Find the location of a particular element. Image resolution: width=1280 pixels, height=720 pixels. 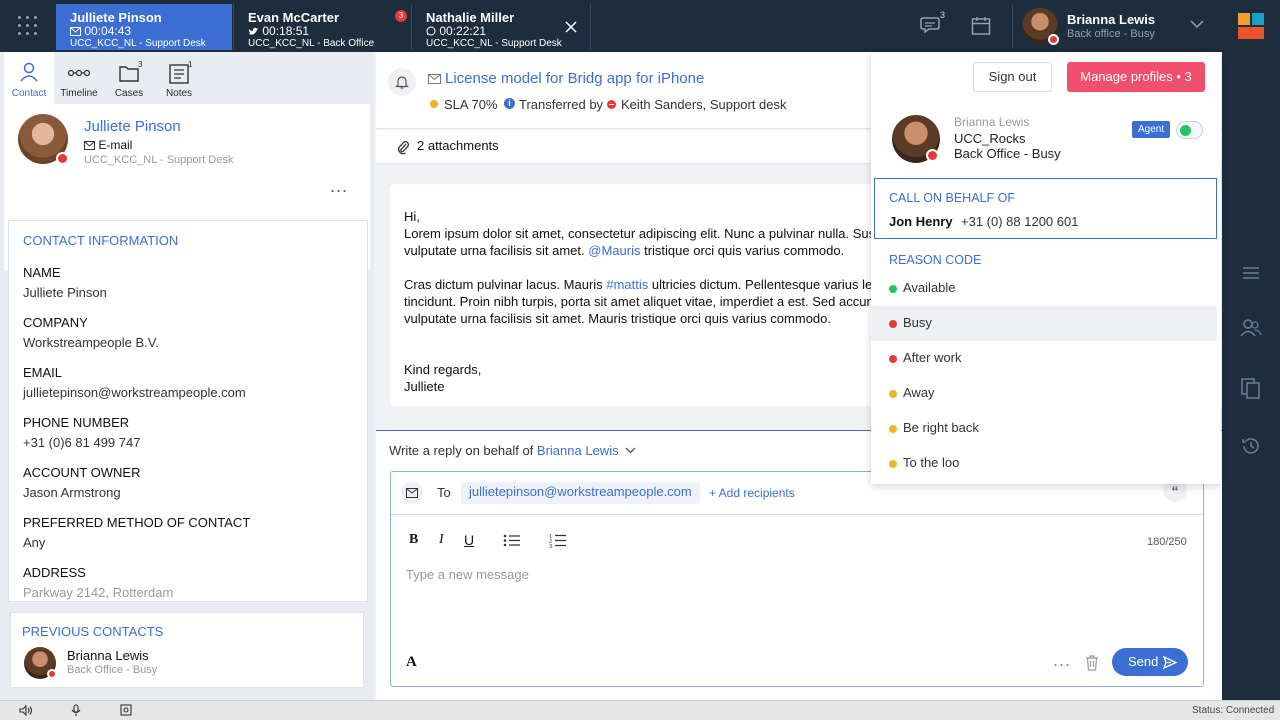

previous-contact-name: Brianna Lewis is located at coordinates (108, 655).